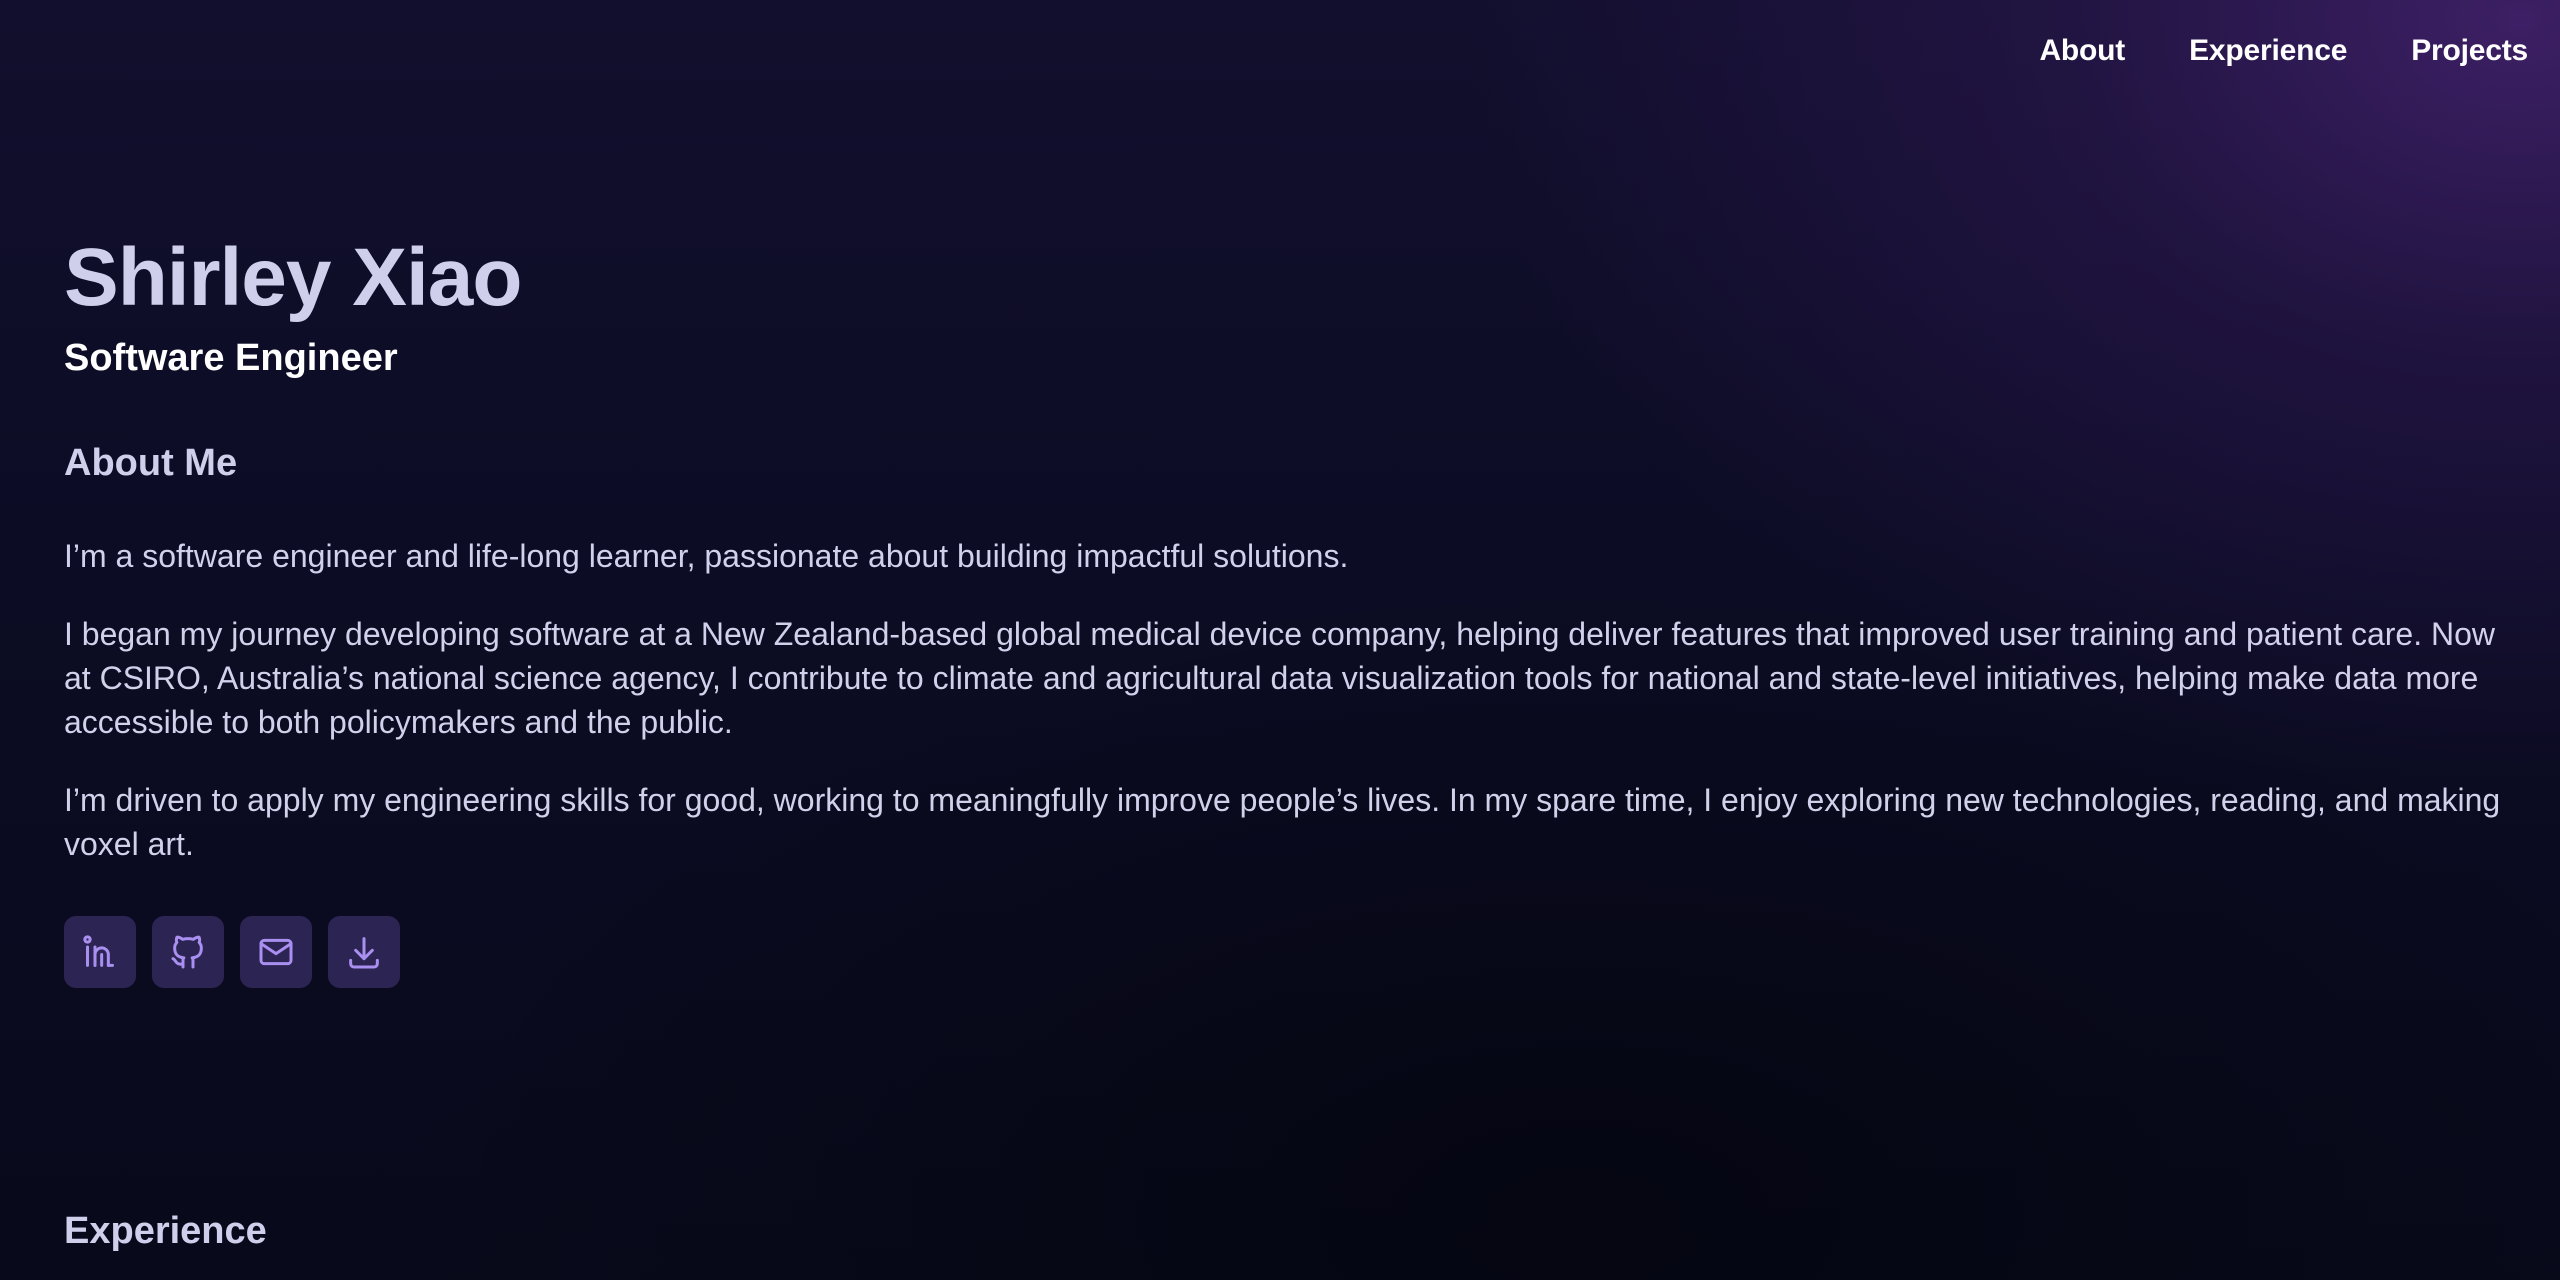  I want to click on download-resume-button, so click(364, 952).